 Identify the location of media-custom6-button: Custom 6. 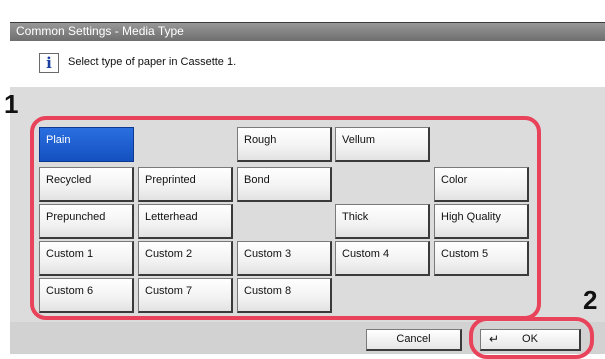
(86, 295).